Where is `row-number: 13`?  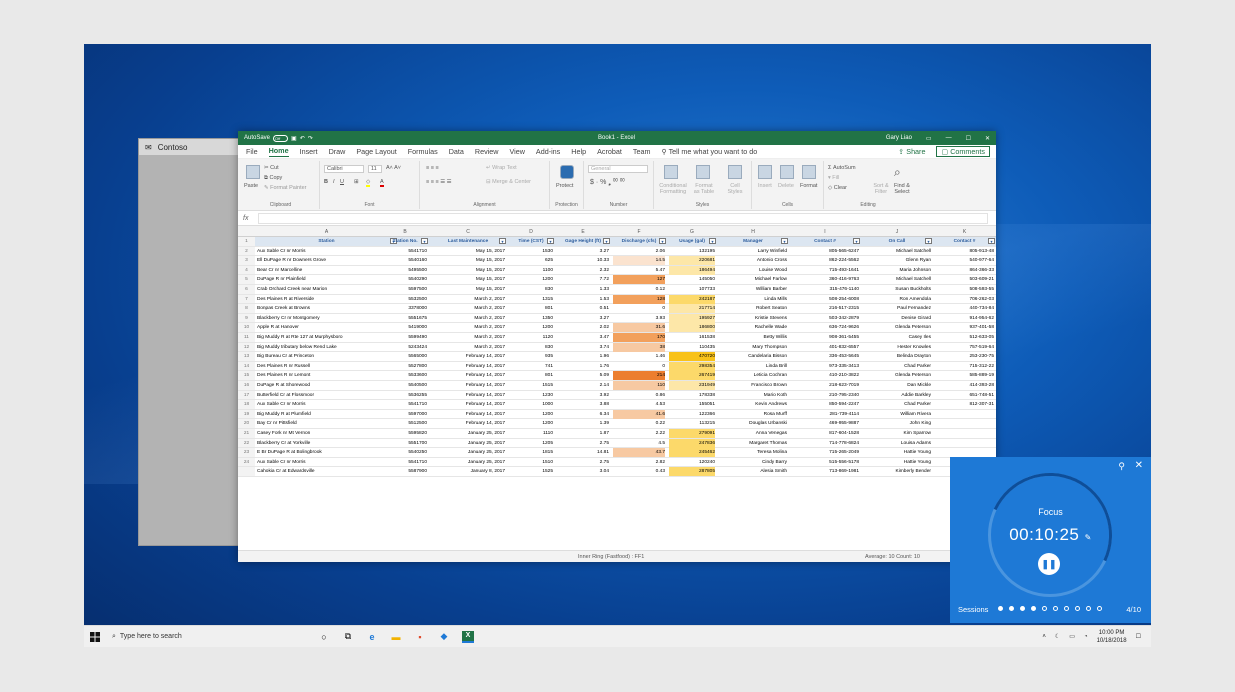
row-number: 13 is located at coordinates (246, 356).